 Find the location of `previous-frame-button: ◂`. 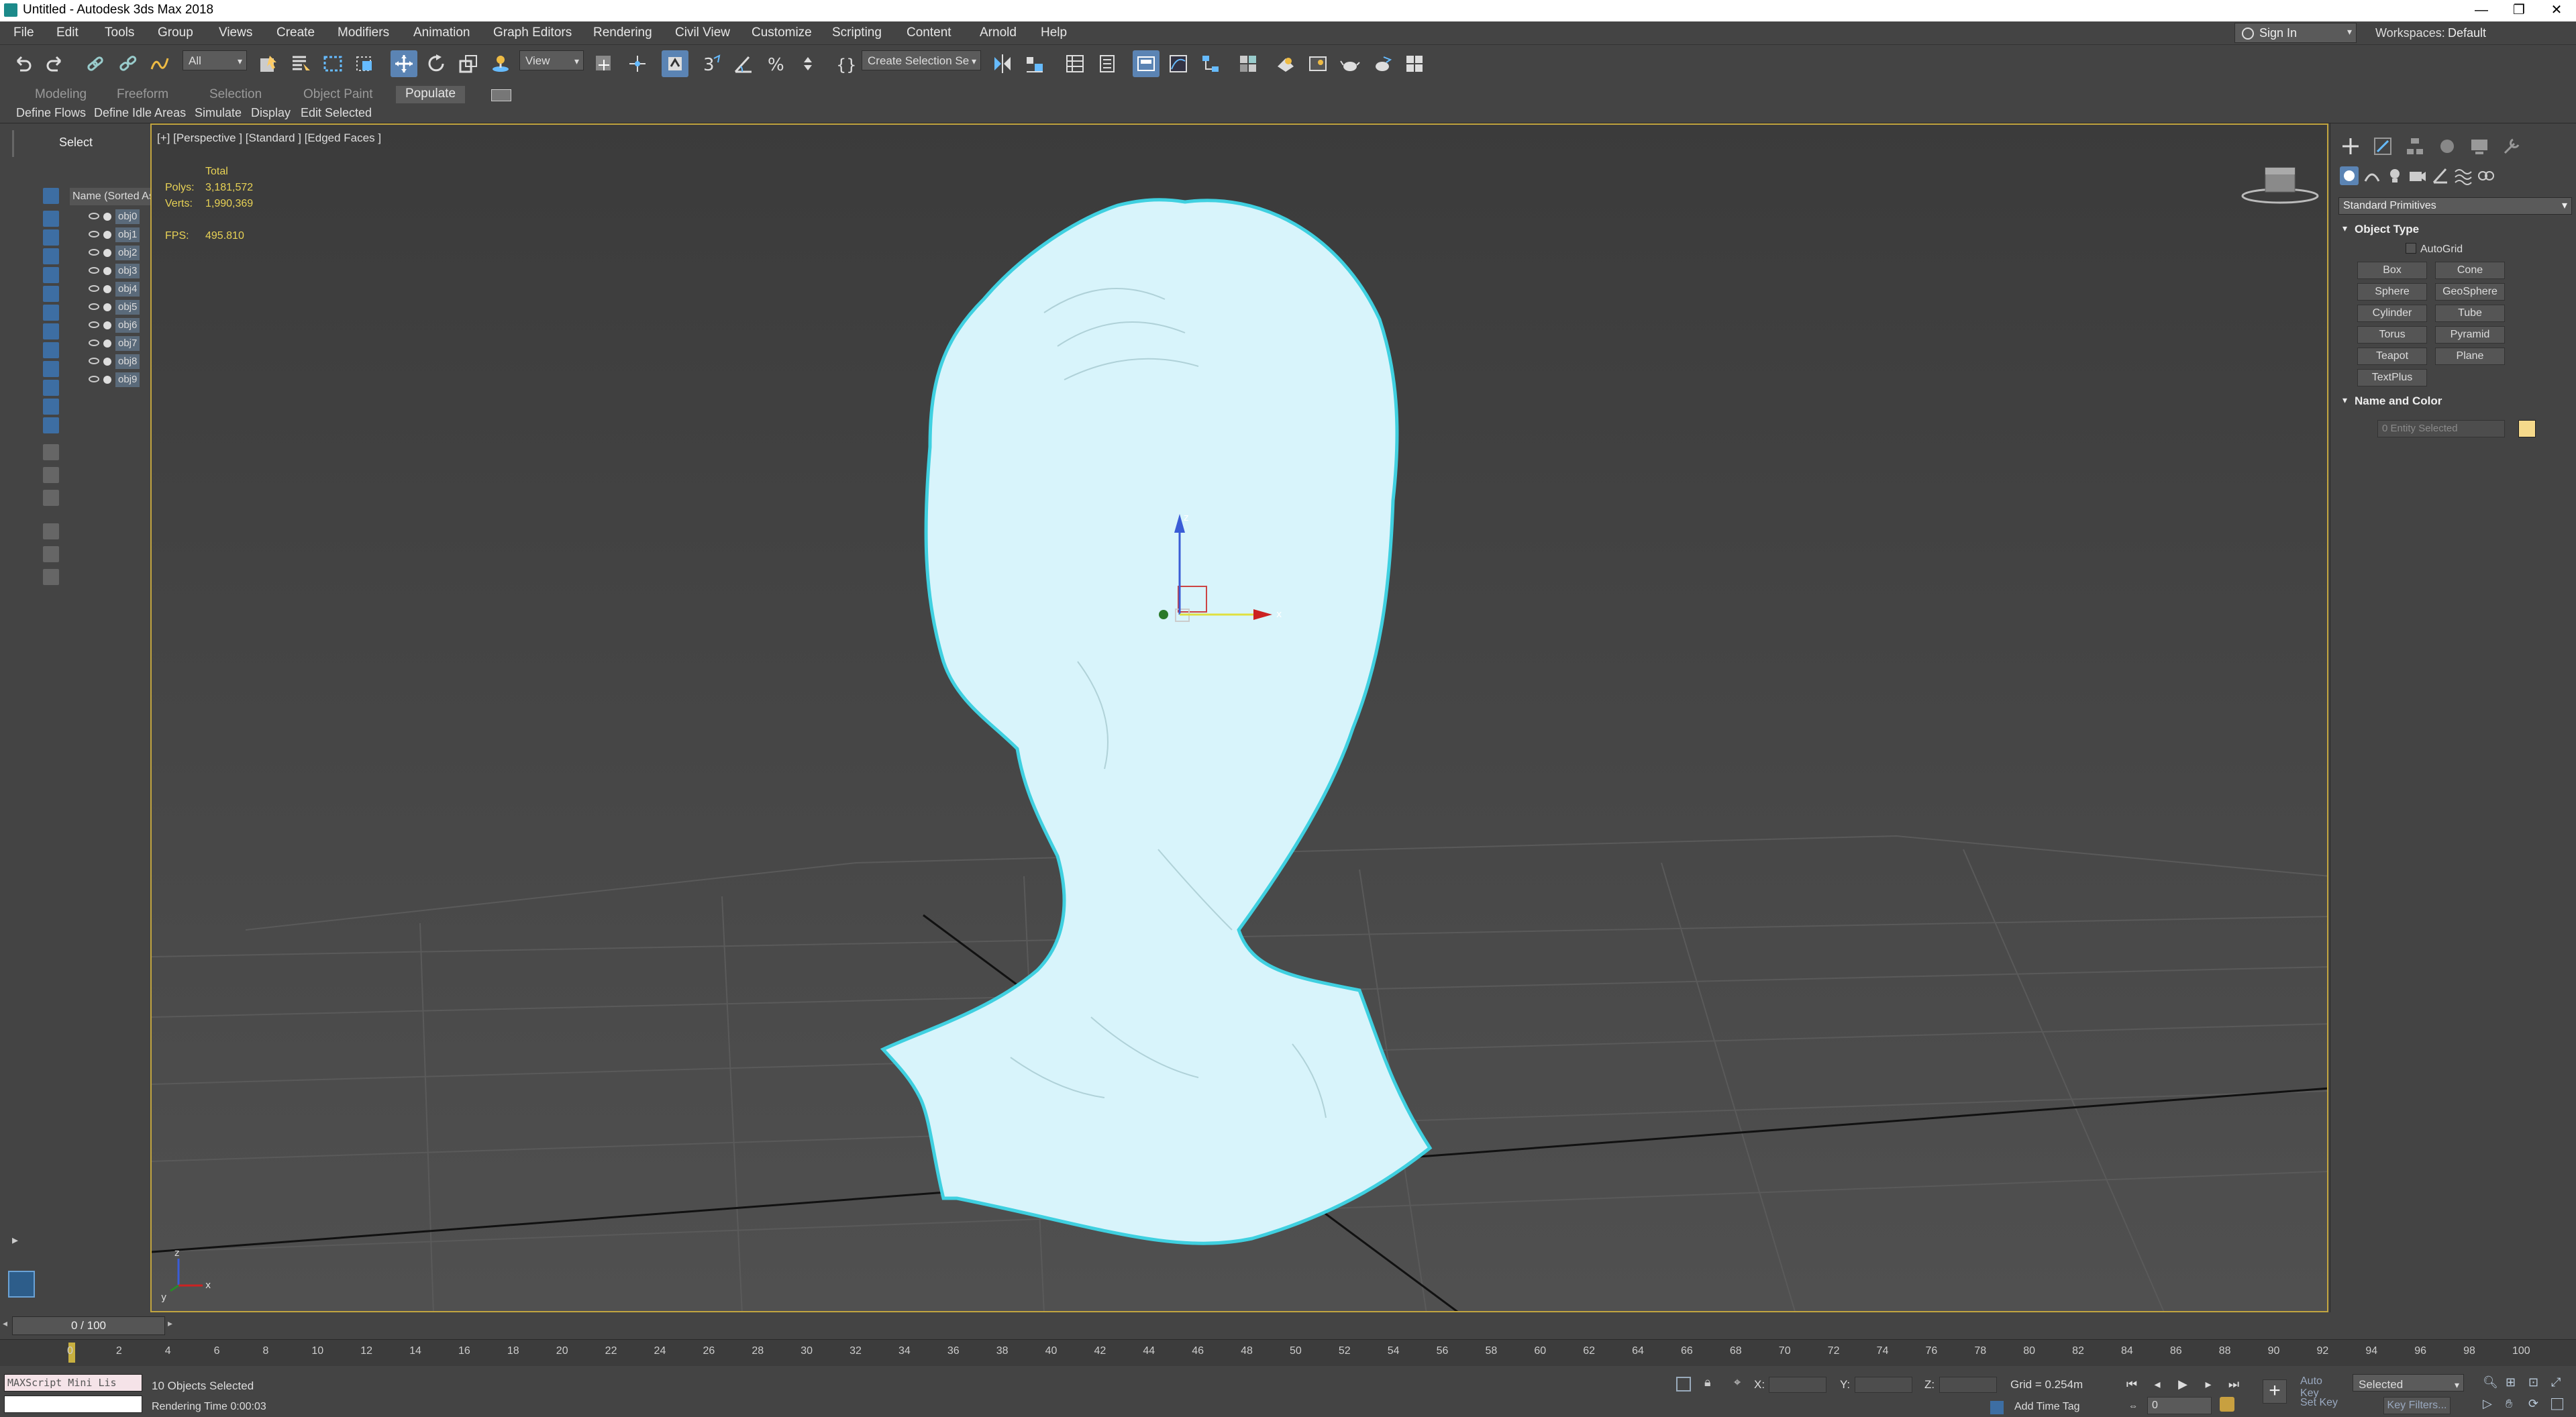

previous-frame-button: ◂ is located at coordinates (2157, 1384).